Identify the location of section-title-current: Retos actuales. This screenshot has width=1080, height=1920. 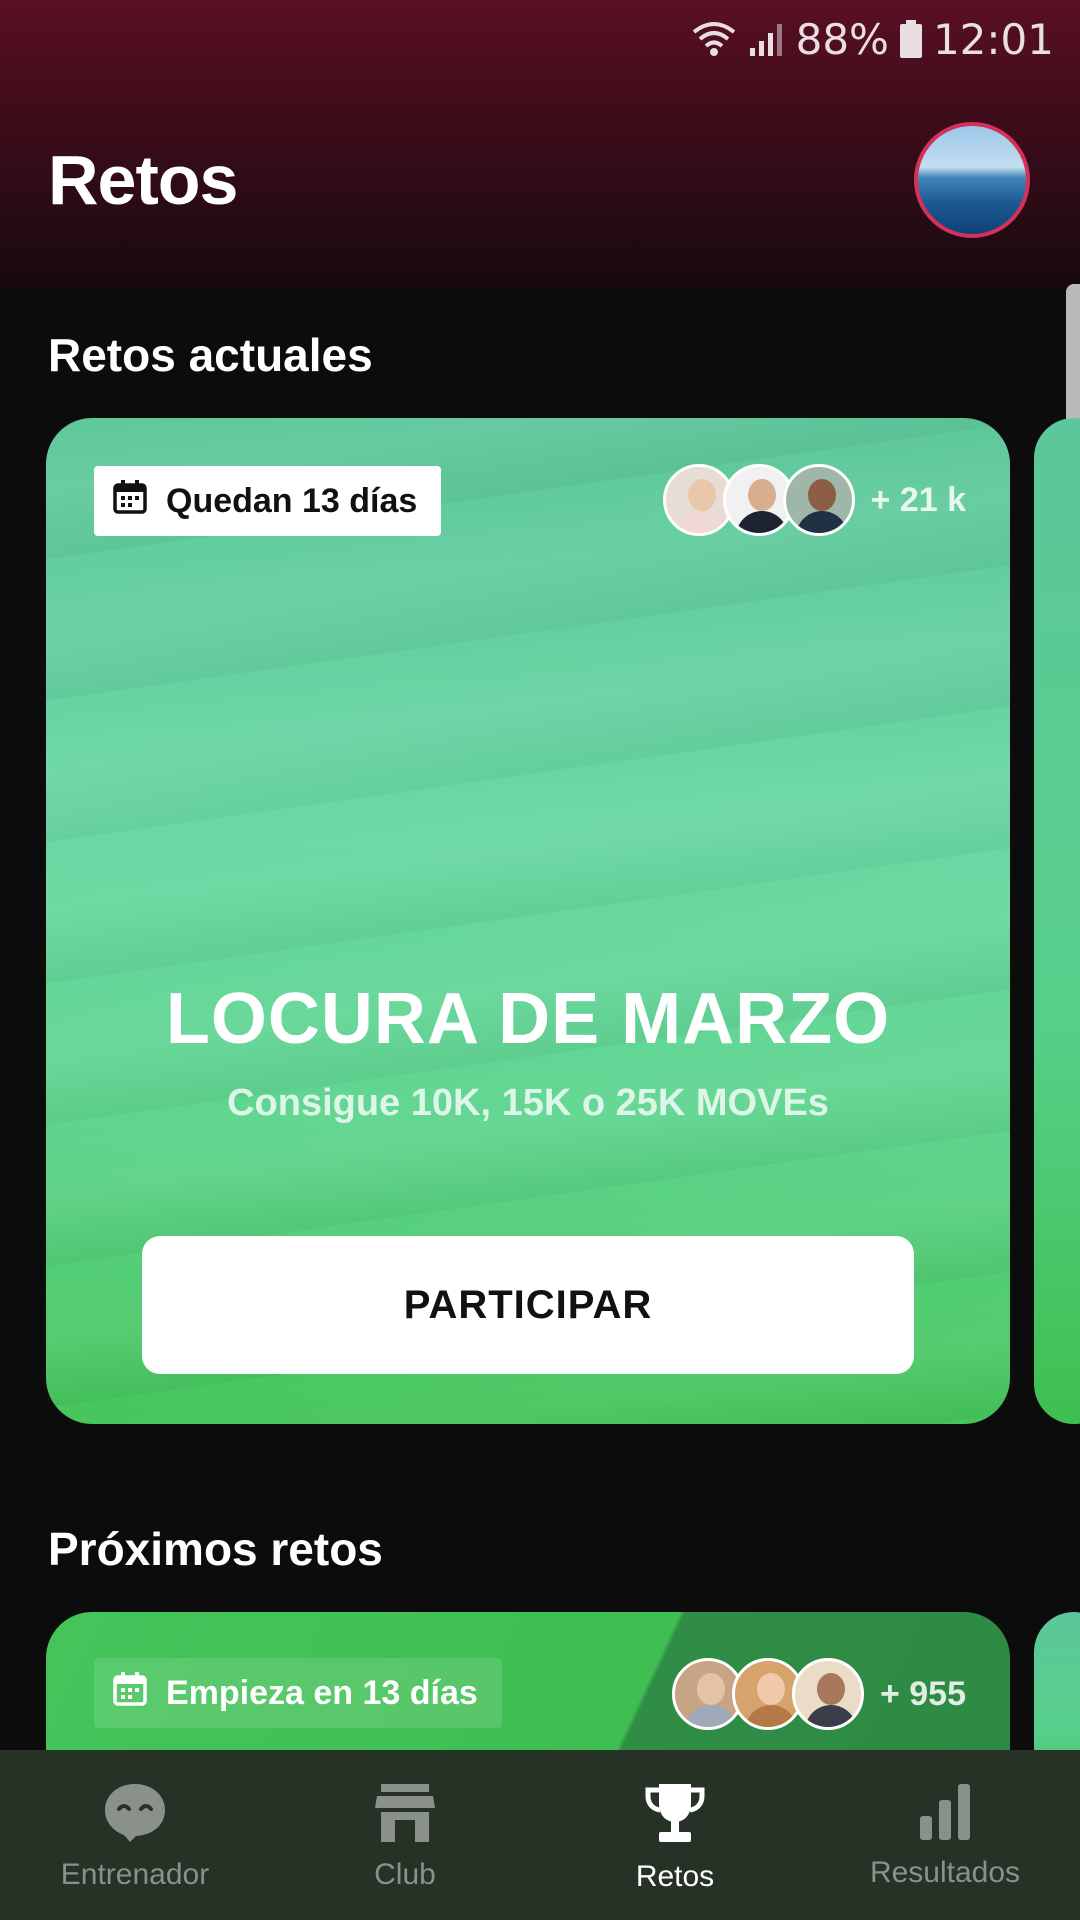
(210, 355).